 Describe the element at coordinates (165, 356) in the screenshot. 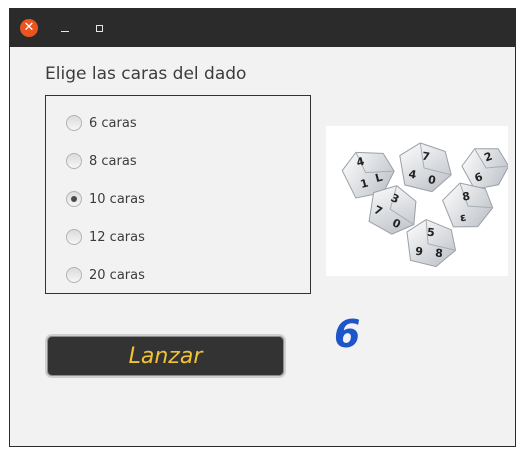

I see `roll-button: Lanzar` at that location.